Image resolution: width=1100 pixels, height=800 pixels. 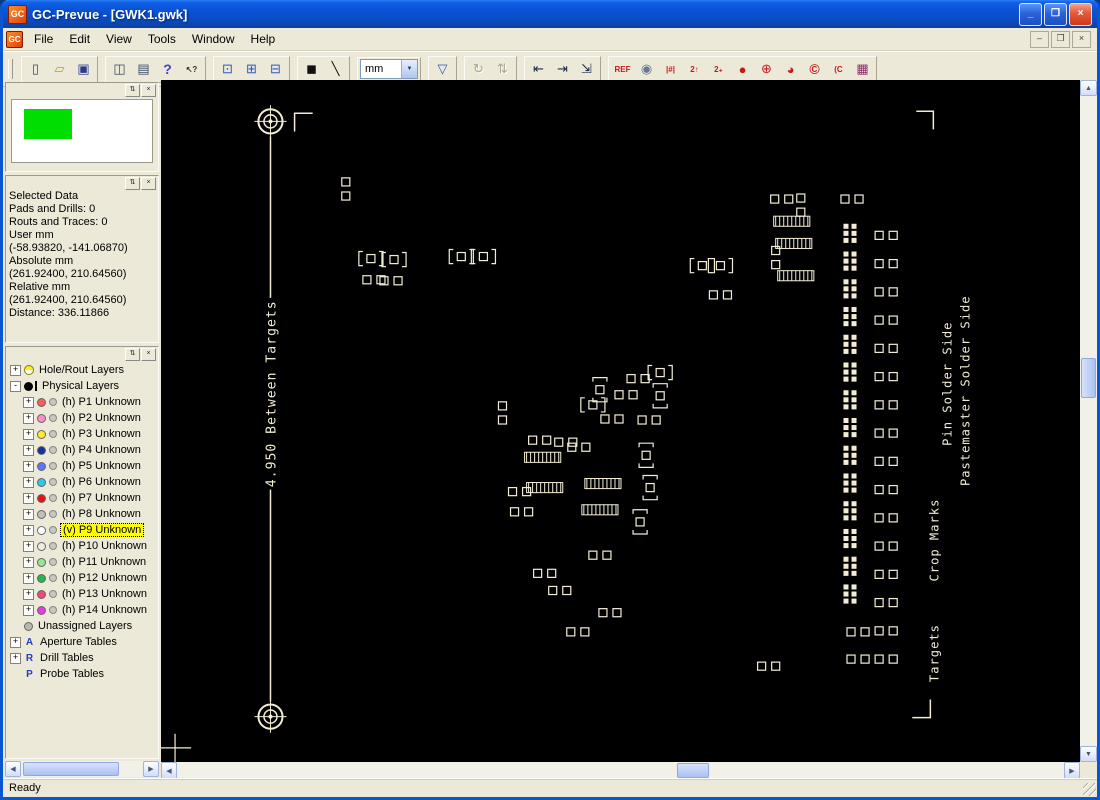 What do you see at coordinates (213, 39) in the screenshot?
I see `menu-item-window: Window` at bounding box center [213, 39].